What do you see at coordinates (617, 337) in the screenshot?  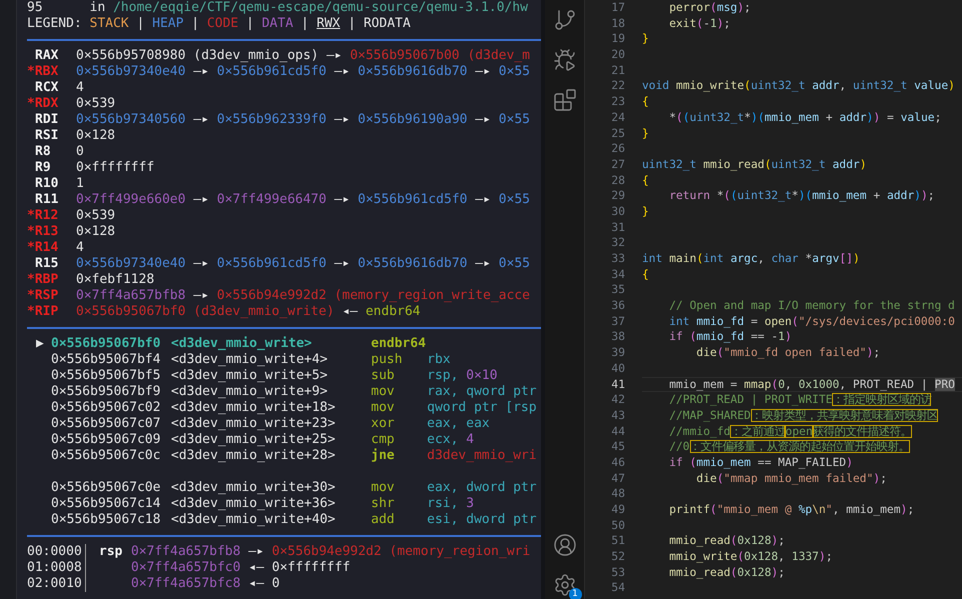 I see `line-number: 38` at bounding box center [617, 337].